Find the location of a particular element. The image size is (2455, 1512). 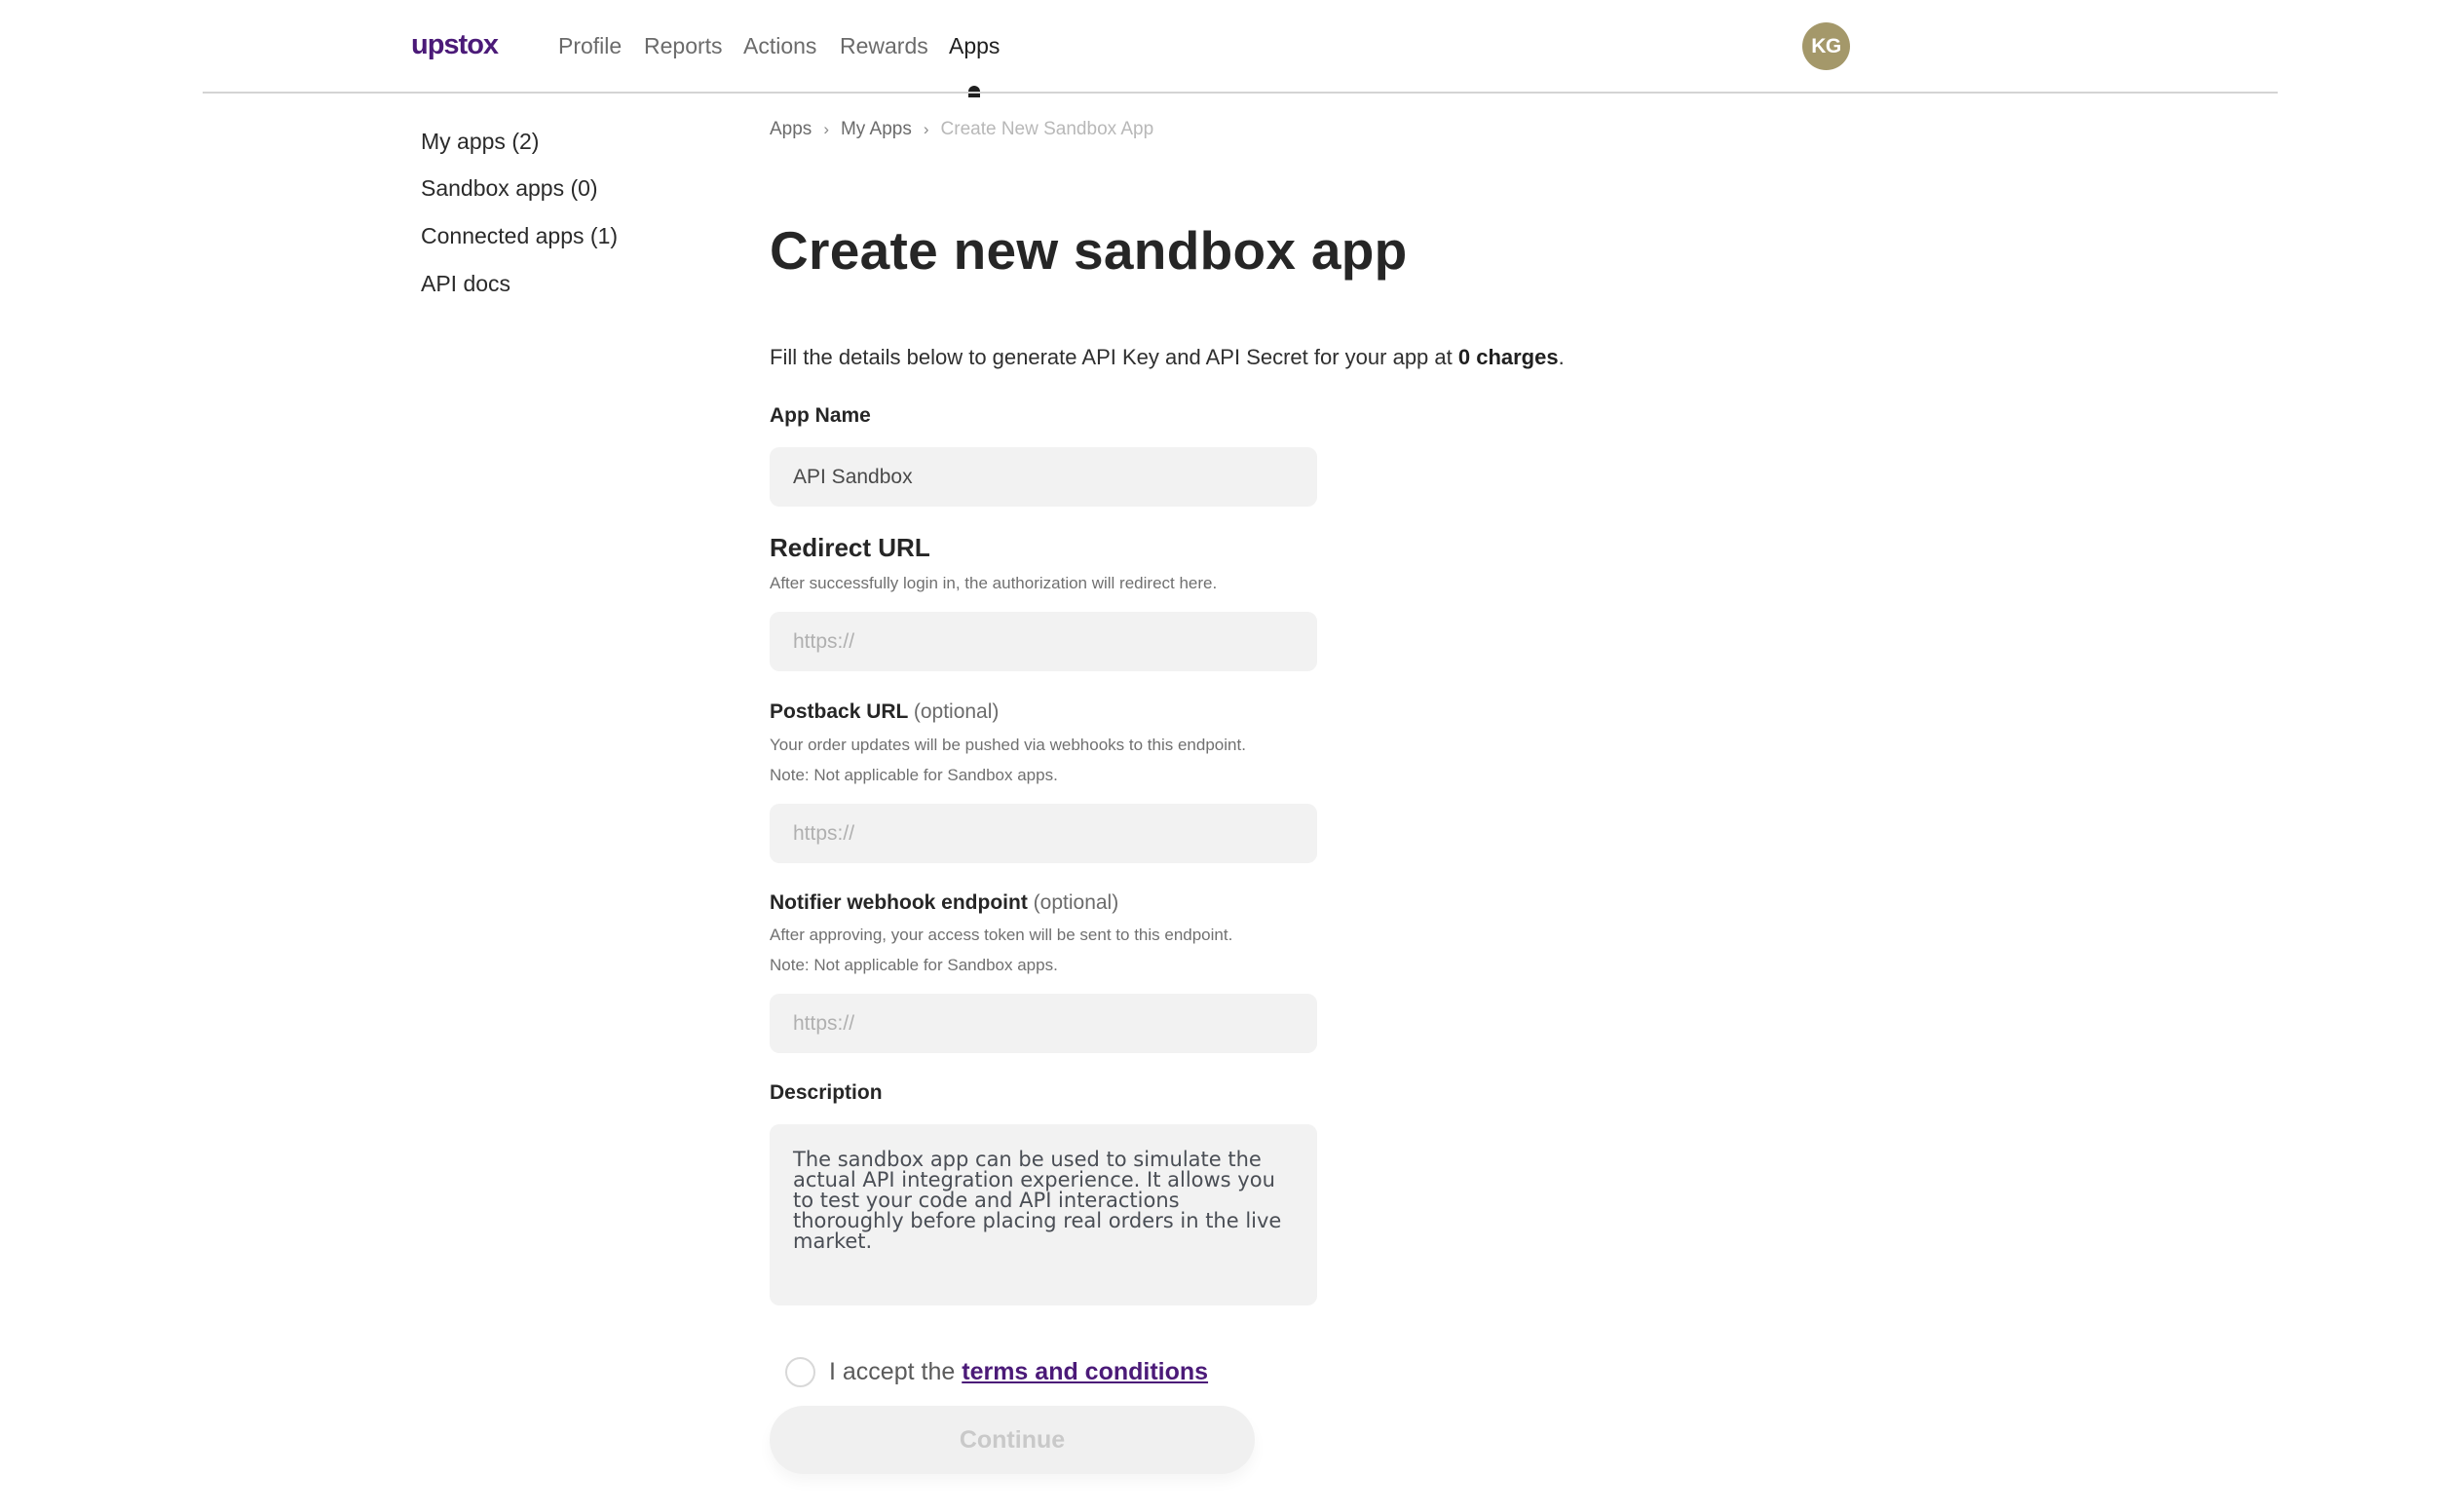

accept-terms-row: I accept the terms and conditions is located at coordinates (989, 1371).